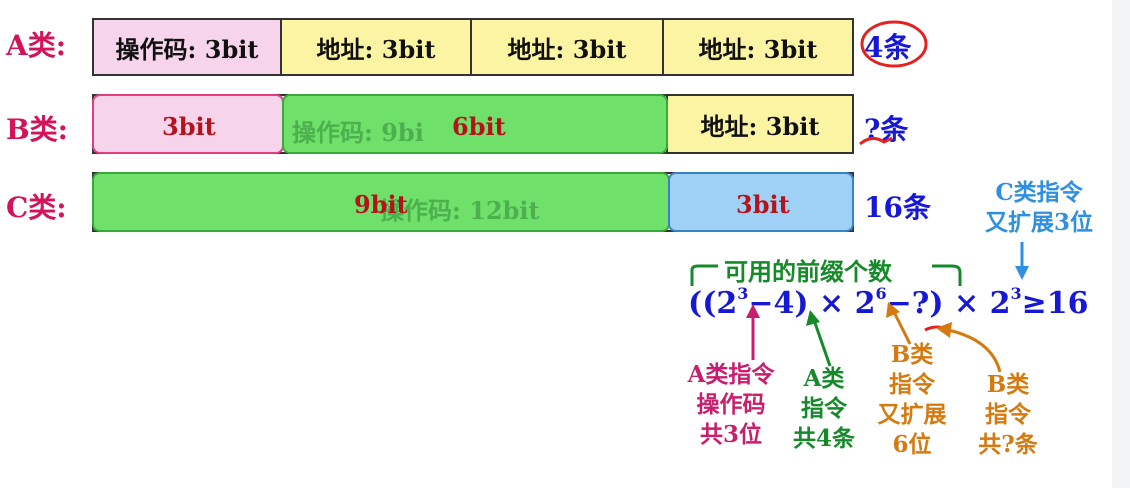 The image size is (1130, 488). Describe the element at coordinates (894, 44) in the screenshot. I see `row-a-count-circle` at that location.